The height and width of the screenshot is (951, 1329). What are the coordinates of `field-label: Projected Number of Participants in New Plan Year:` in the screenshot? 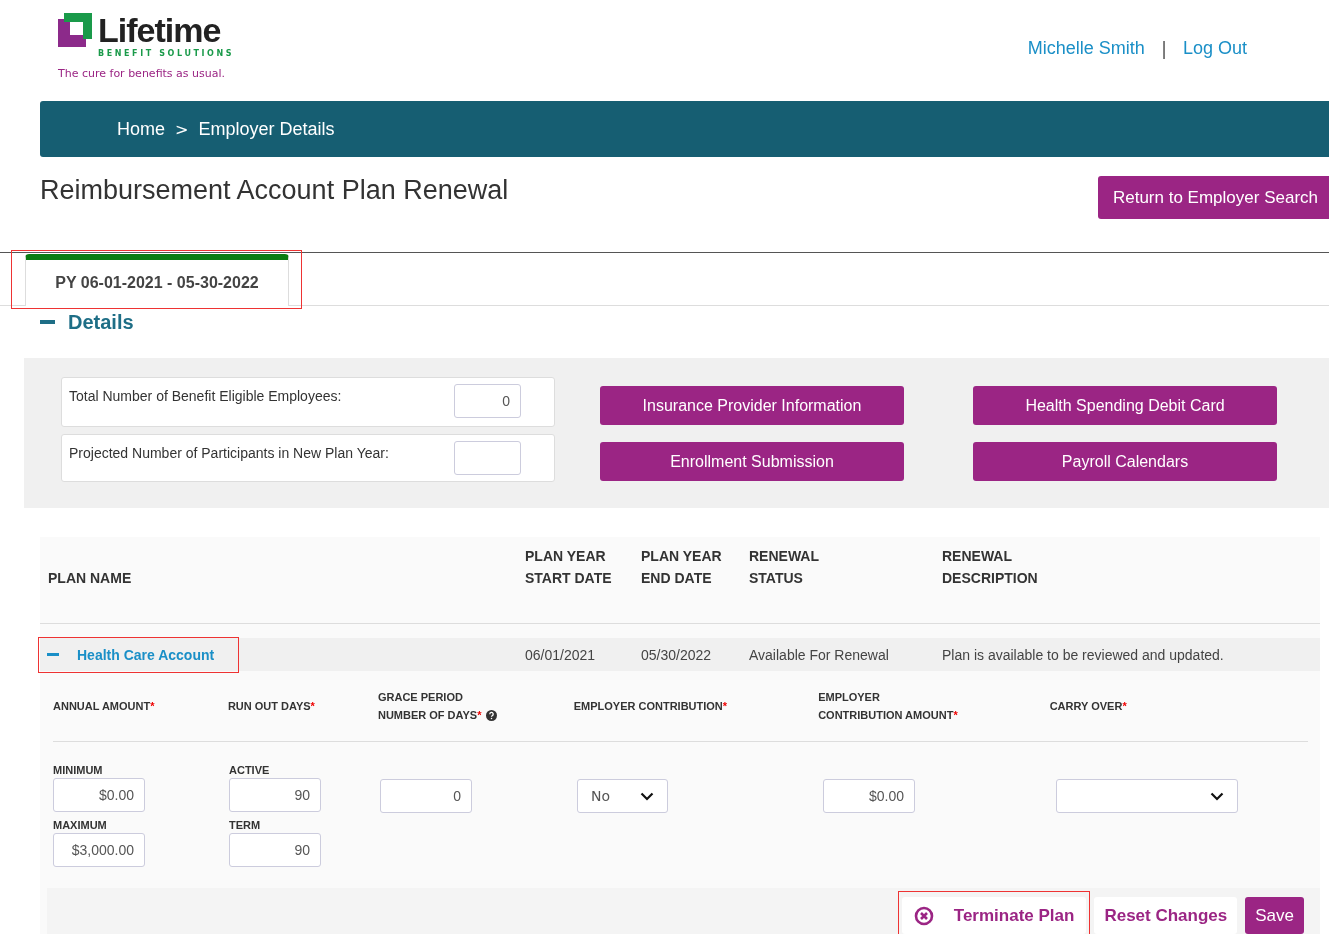 It's located at (229, 454).